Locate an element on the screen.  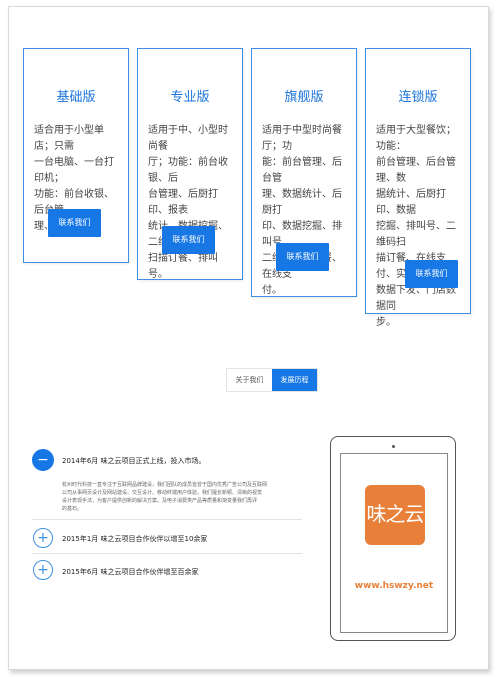
about-tabs: 关于我们 发展历程 is located at coordinates (272, 380).